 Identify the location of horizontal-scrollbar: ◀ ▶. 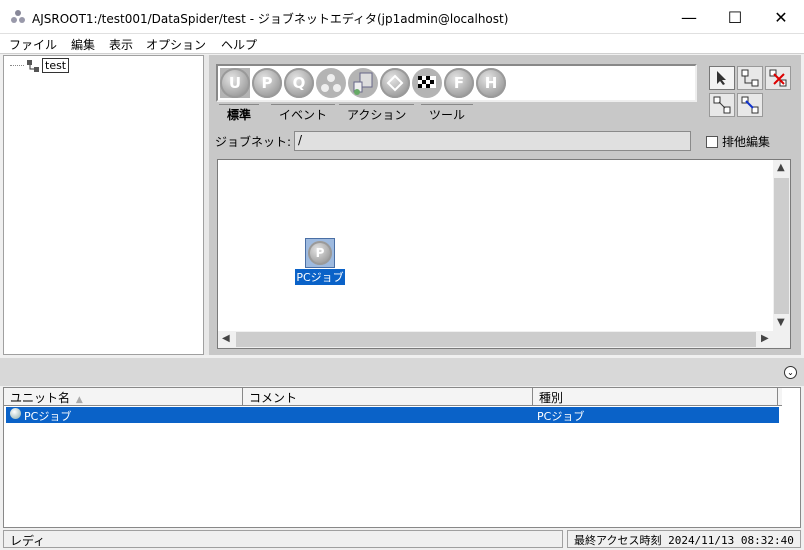
(496, 339).